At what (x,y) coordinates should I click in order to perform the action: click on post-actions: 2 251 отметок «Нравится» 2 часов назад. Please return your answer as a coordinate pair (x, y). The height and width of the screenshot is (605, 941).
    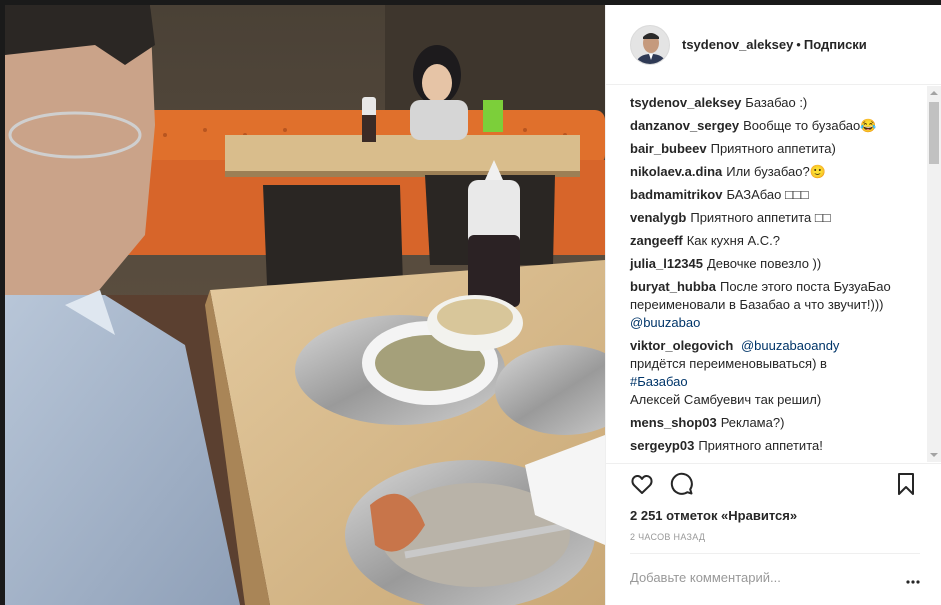
    Looking at the image, I should click on (773, 502).